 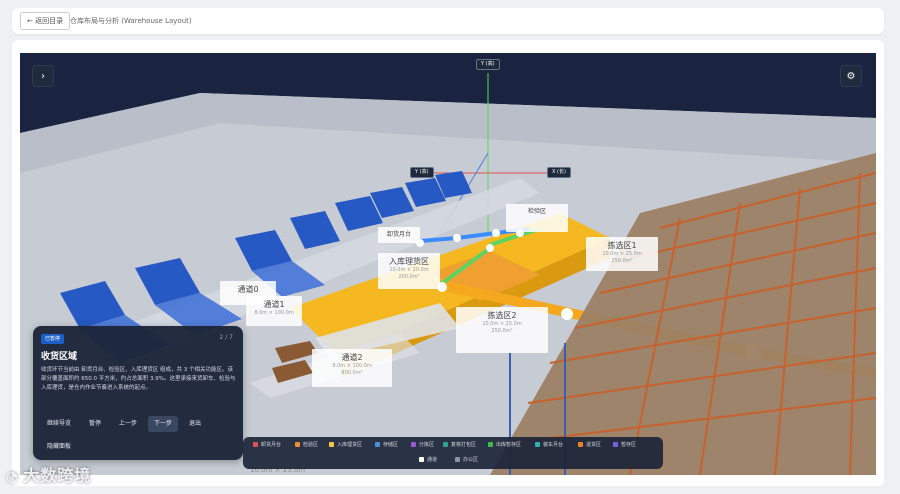 What do you see at coordinates (13, 477) in the screenshot?
I see `watermark-icon: ◔` at bounding box center [13, 477].